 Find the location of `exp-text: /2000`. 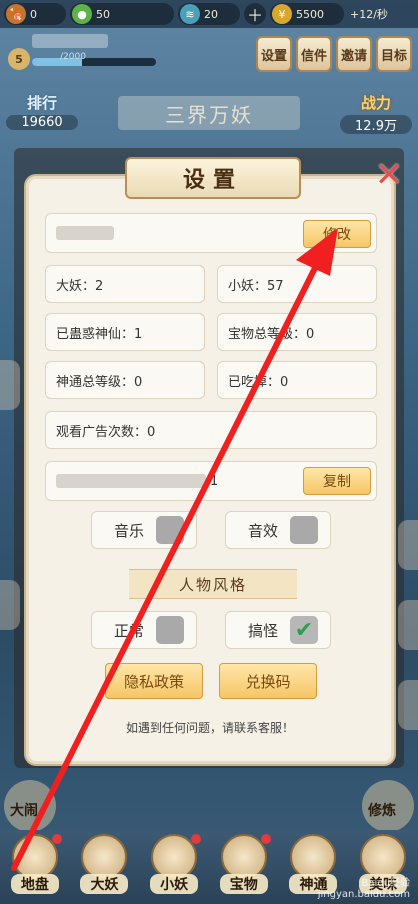

exp-text: /2000 is located at coordinates (73, 57).